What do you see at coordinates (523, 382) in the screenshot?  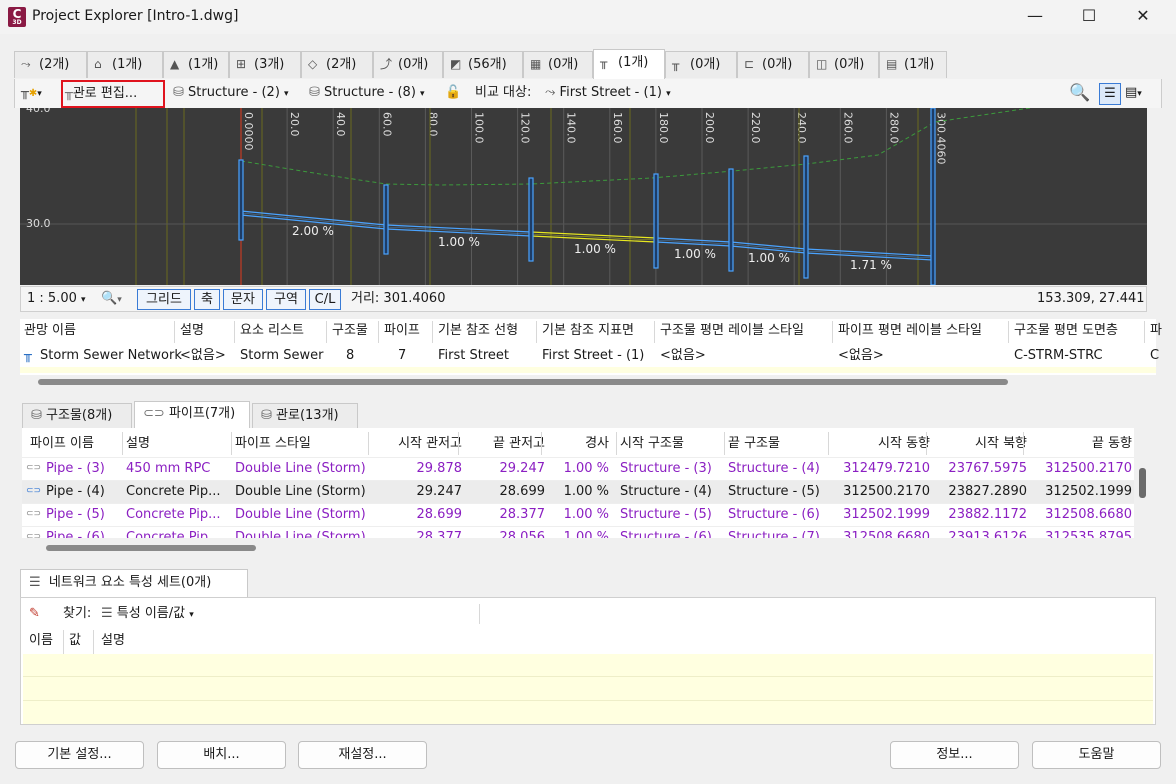 I see `network-table-scrollbar` at bounding box center [523, 382].